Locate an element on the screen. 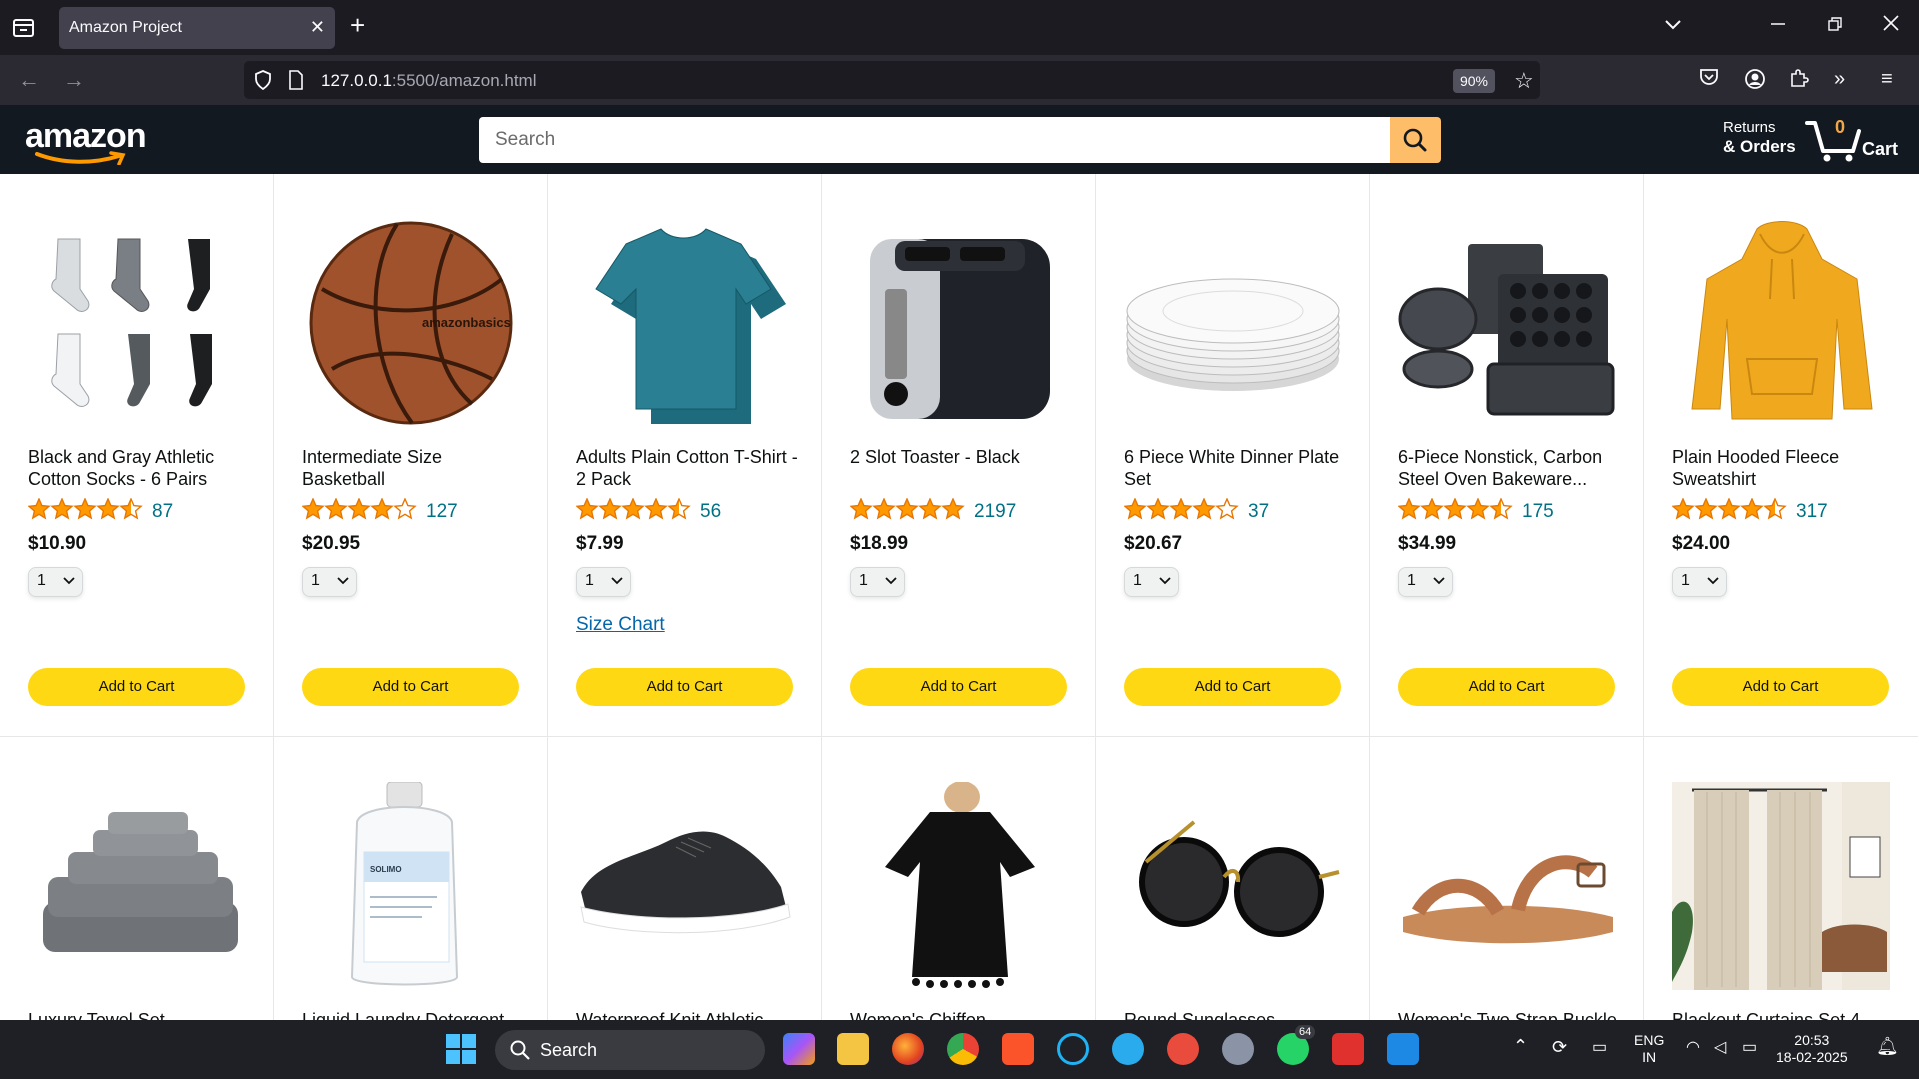 This screenshot has height=1079, width=1919. wifi-icon: ◠ is located at coordinates (1693, 1047).